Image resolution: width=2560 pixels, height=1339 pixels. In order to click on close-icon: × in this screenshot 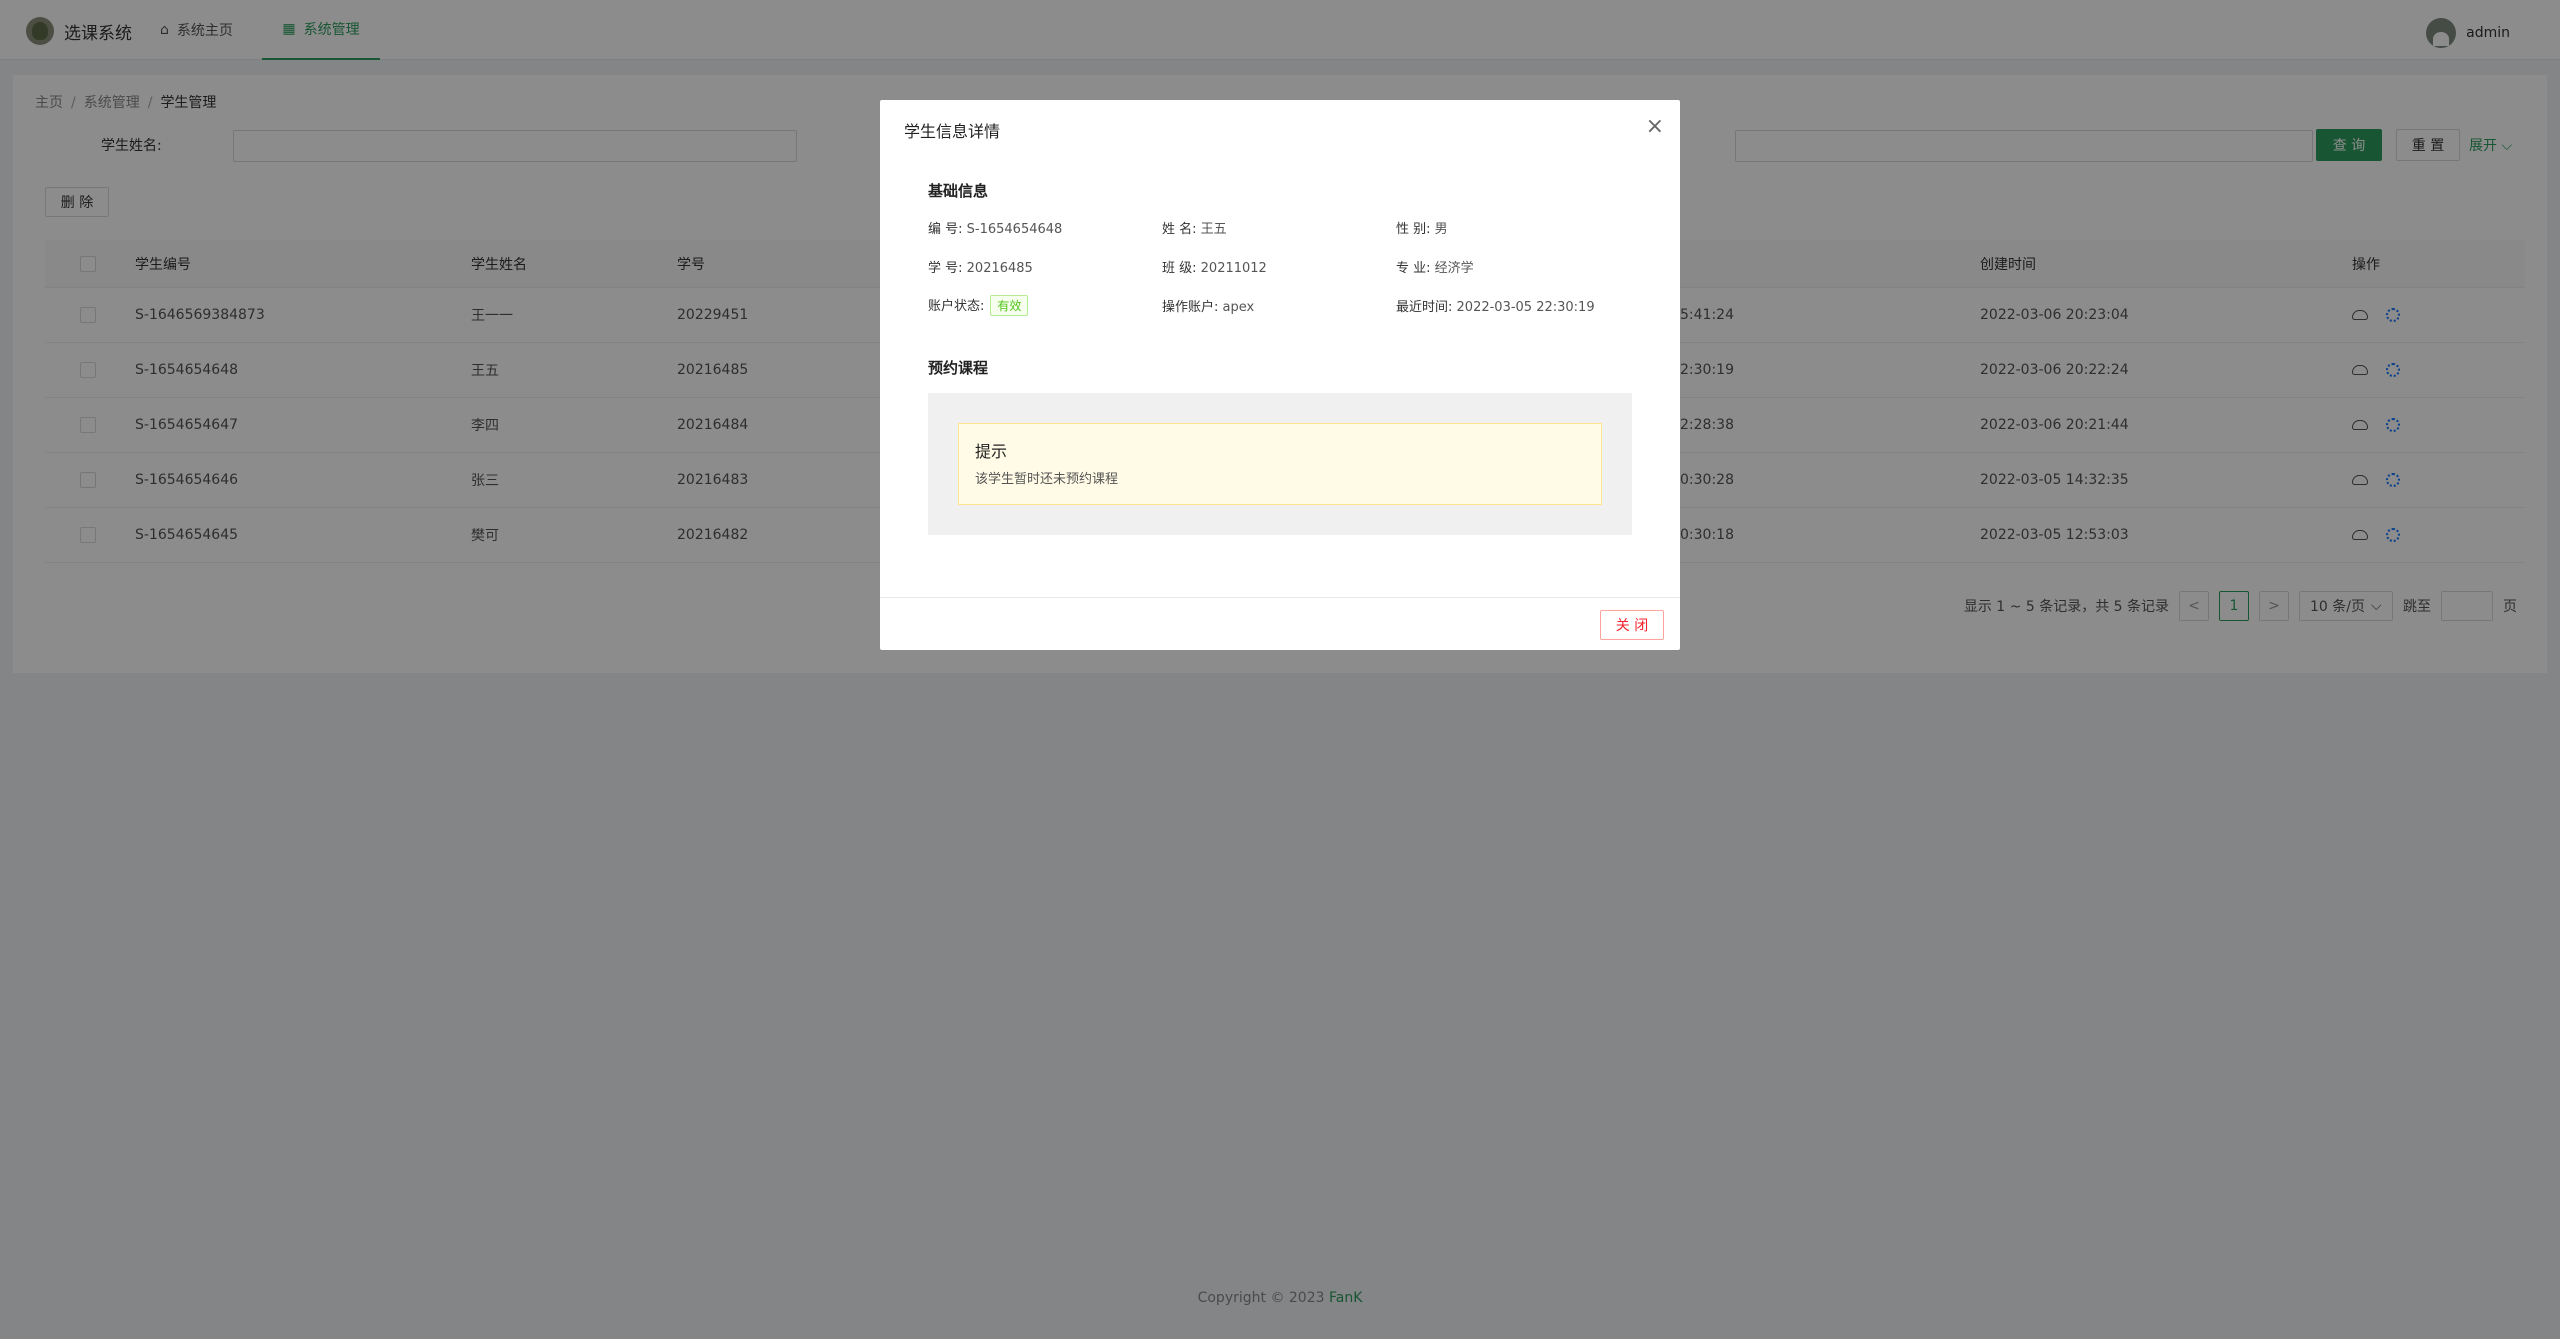, I will do `click(1655, 127)`.